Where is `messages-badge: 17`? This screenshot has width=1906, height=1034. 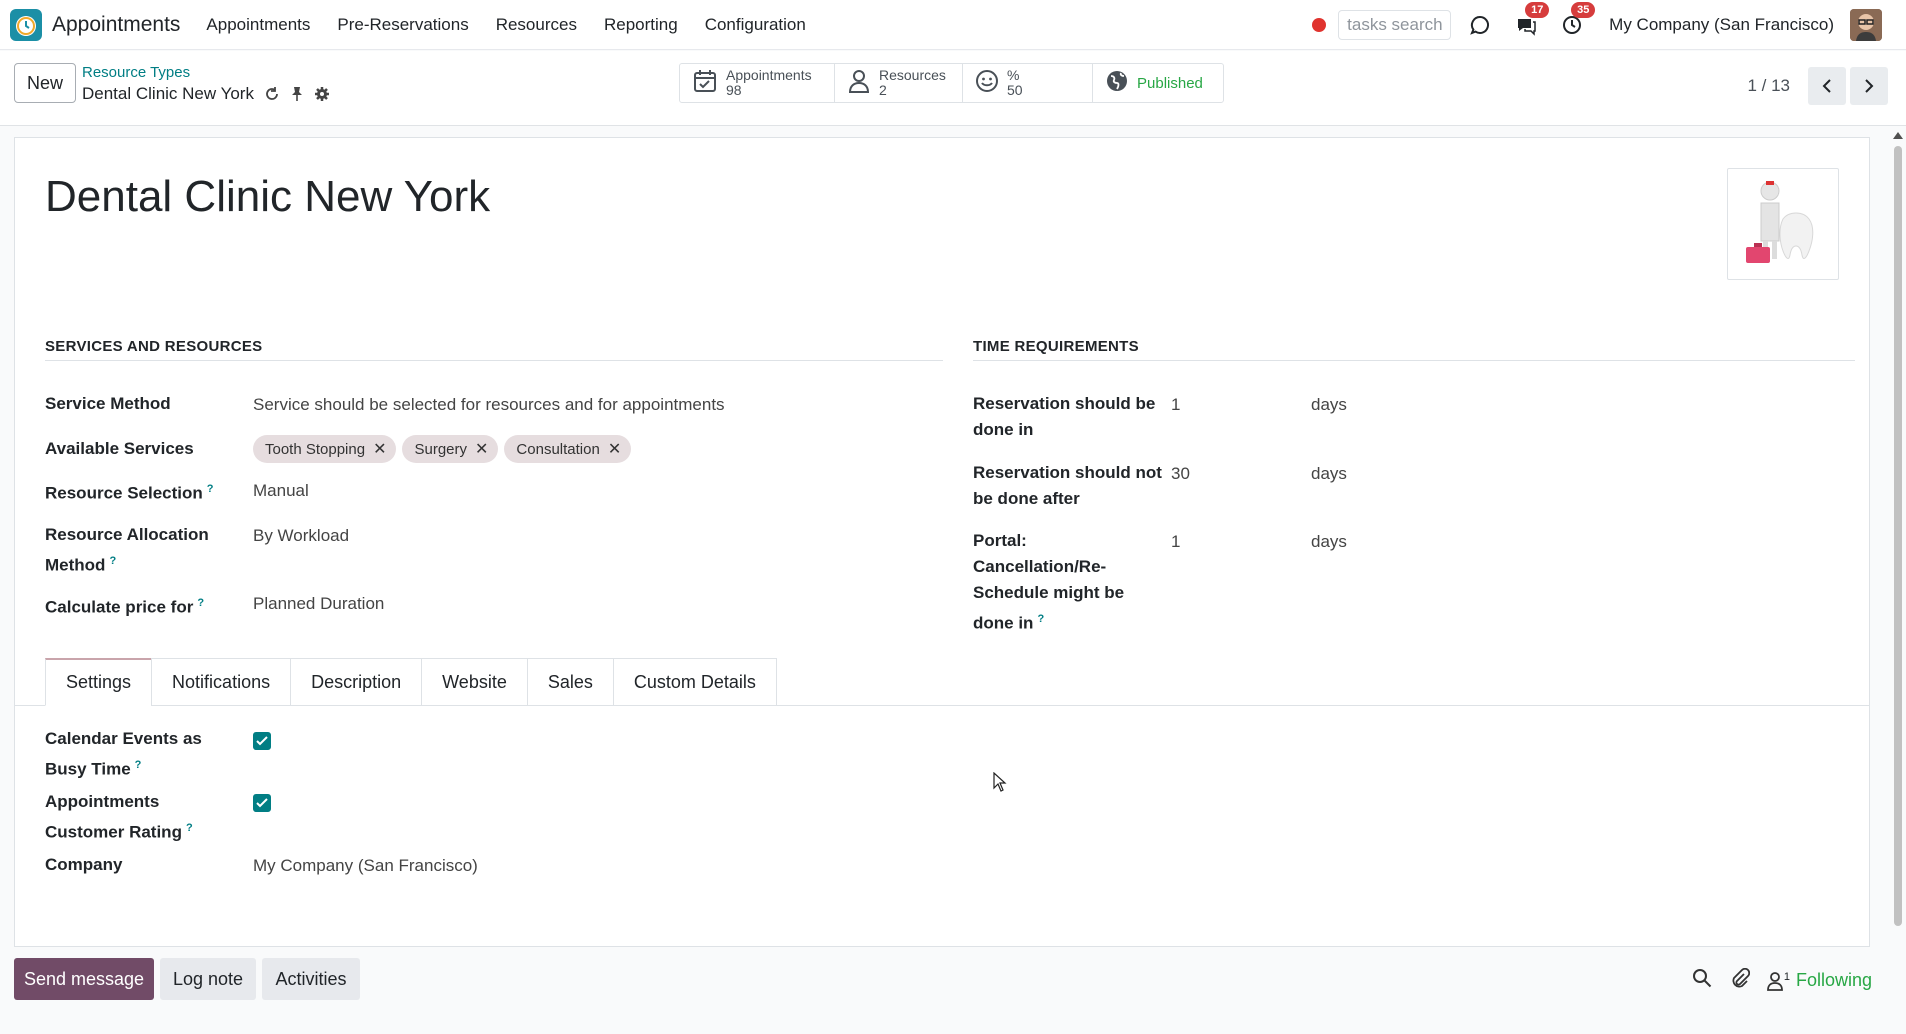
messages-badge: 17 is located at coordinates (1537, 10).